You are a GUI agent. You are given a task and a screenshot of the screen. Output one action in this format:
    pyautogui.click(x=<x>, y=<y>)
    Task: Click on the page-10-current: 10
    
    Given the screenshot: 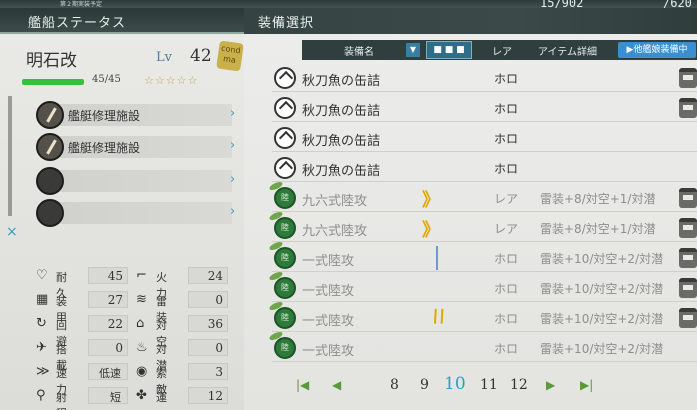 What is the action you would take?
    pyautogui.click(x=455, y=384)
    